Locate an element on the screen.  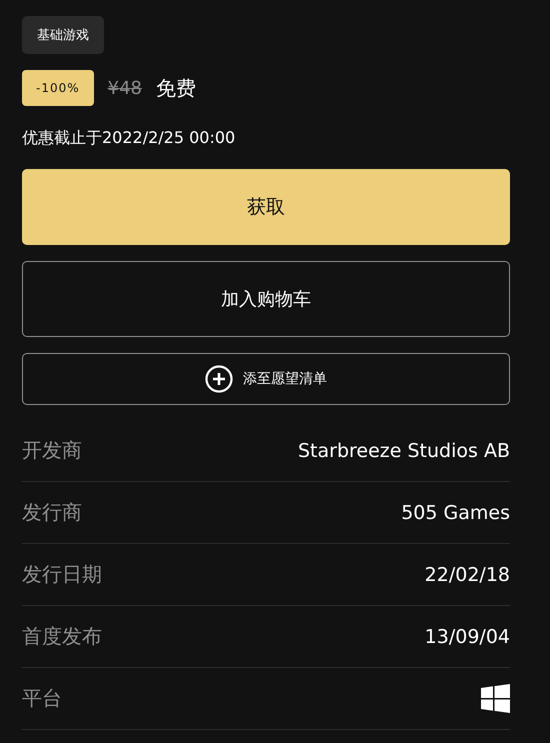
detail-label: 发行日期 is located at coordinates (62, 574).